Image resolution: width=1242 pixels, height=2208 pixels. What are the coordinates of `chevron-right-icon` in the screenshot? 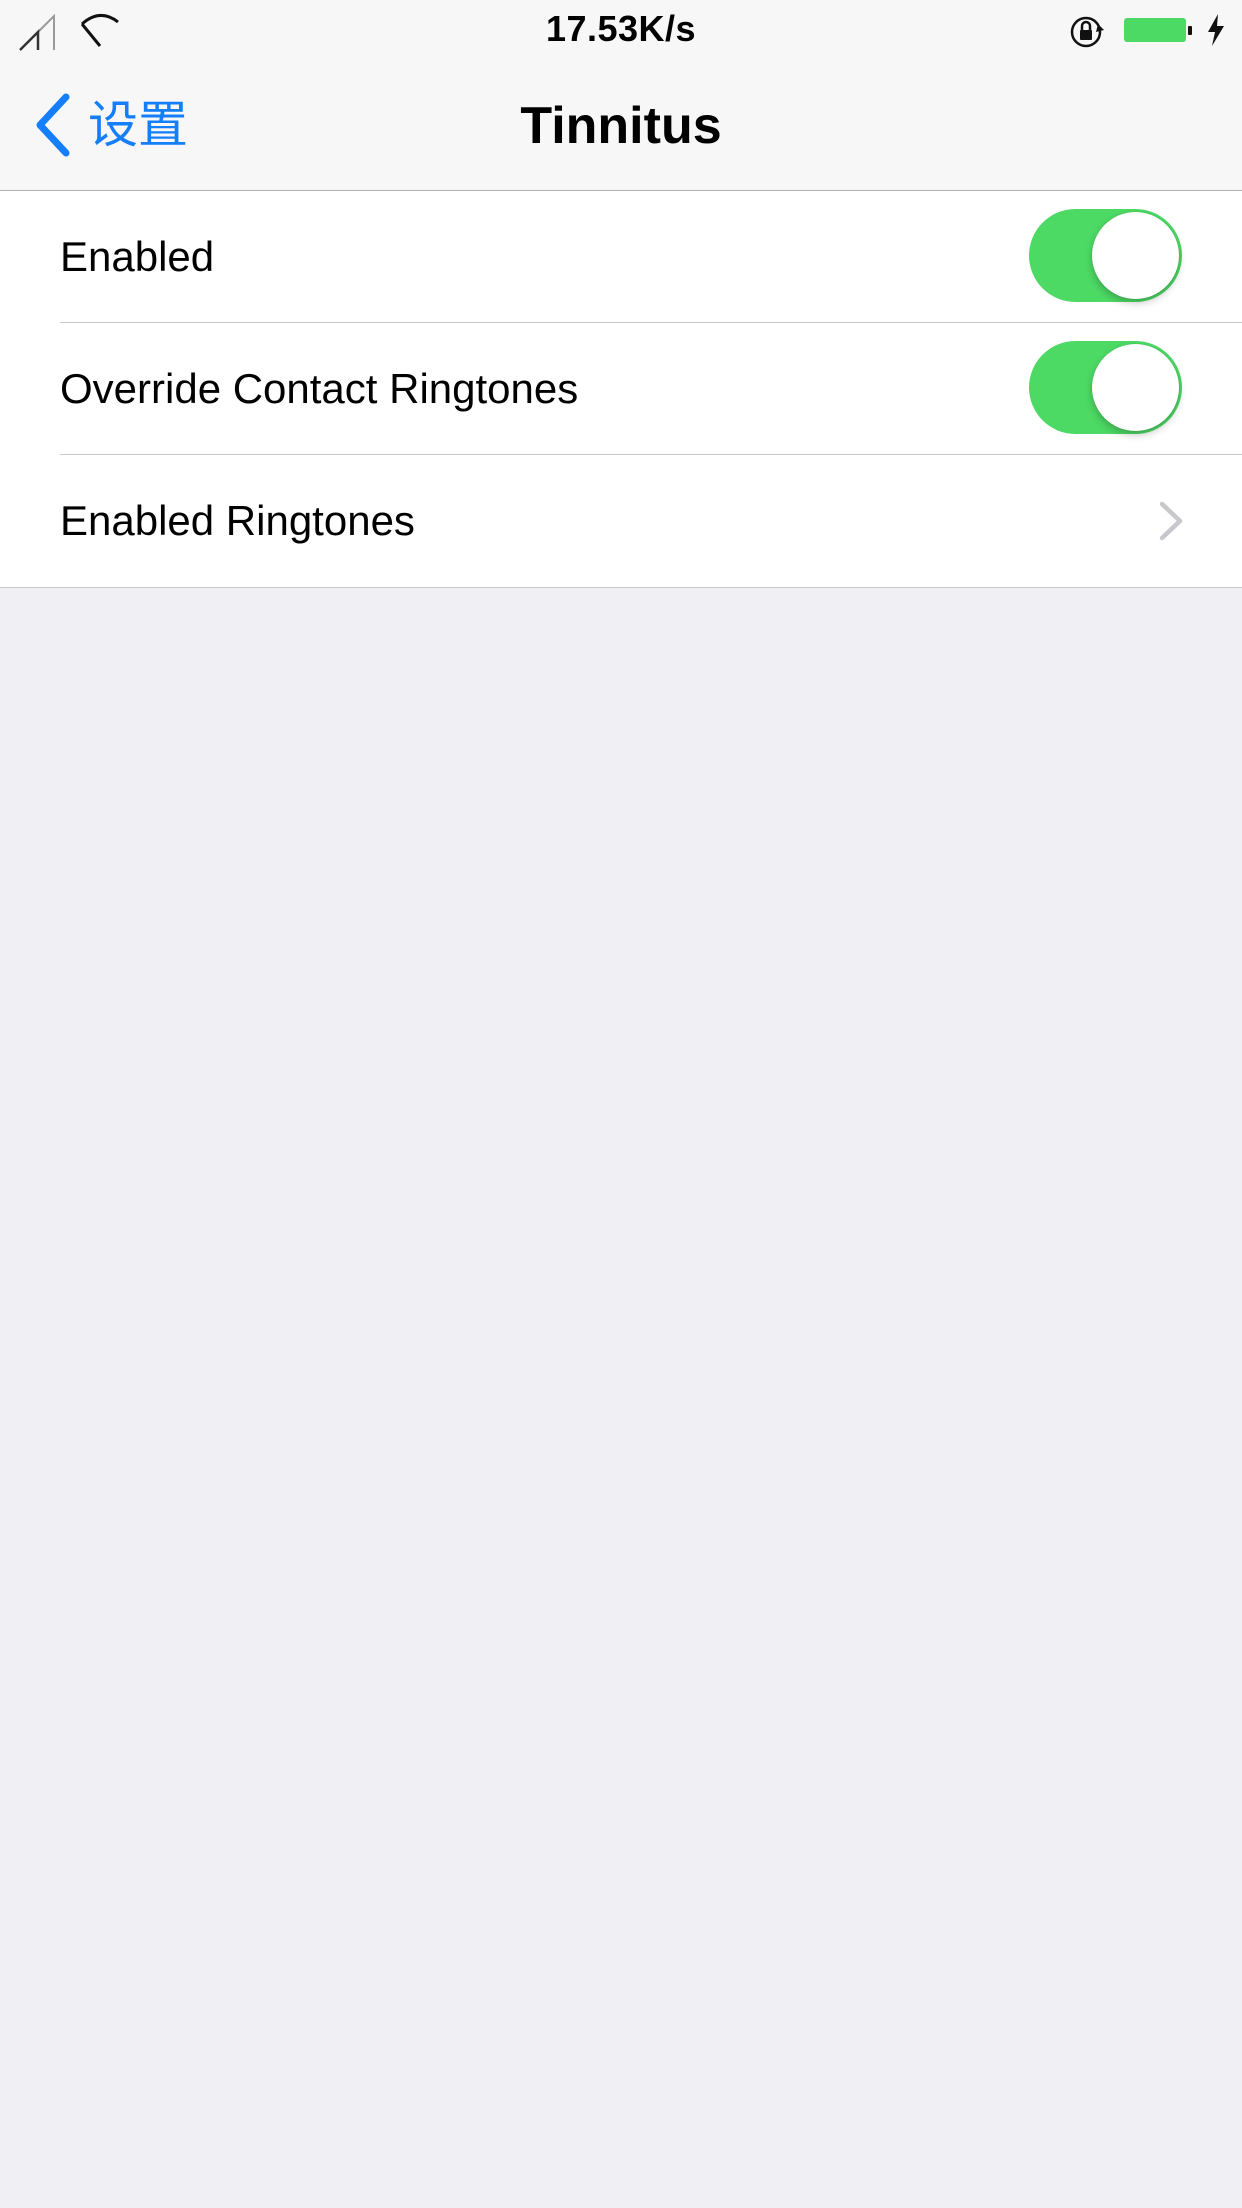 It's located at (1171, 521).